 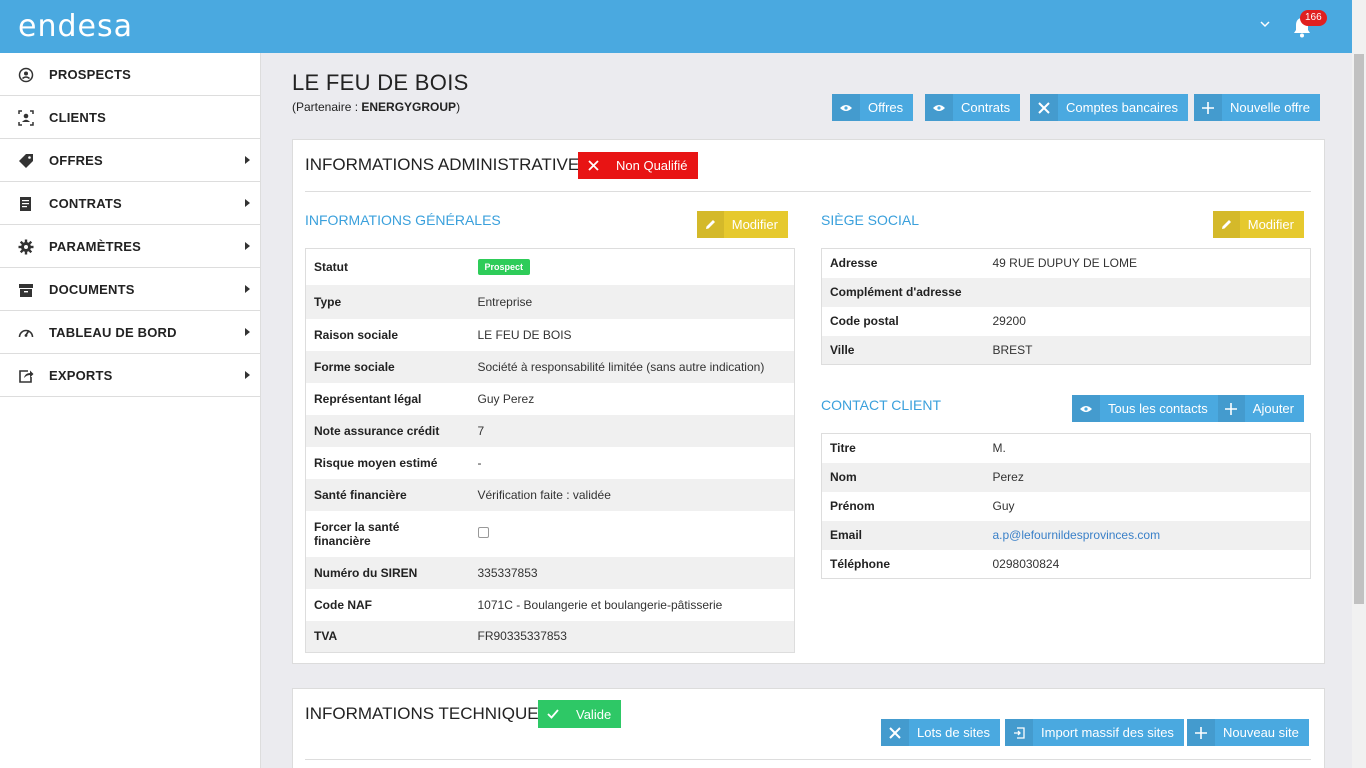 What do you see at coordinates (1258, 224) in the screenshot?
I see `modify-siege-button: Modifier` at bounding box center [1258, 224].